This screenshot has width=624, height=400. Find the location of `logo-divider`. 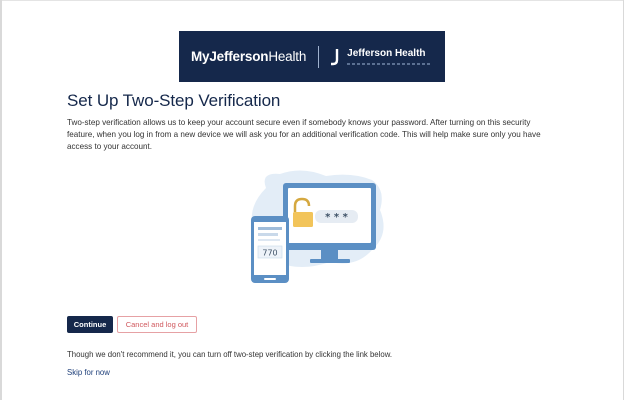

logo-divider is located at coordinates (319, 56).